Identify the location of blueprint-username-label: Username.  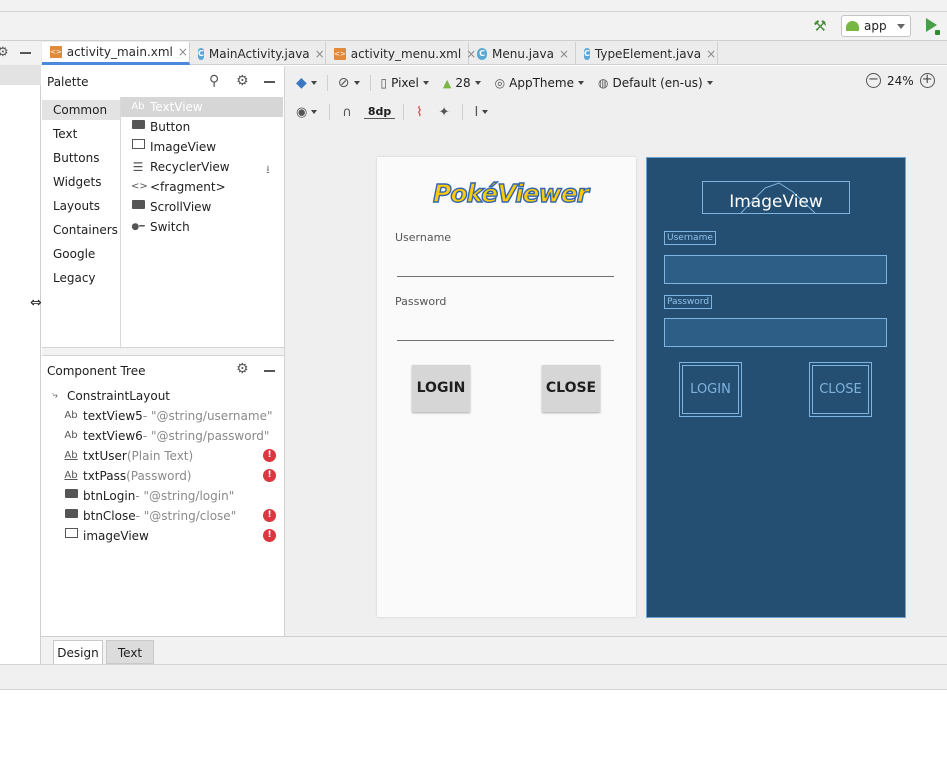
(690, 238).